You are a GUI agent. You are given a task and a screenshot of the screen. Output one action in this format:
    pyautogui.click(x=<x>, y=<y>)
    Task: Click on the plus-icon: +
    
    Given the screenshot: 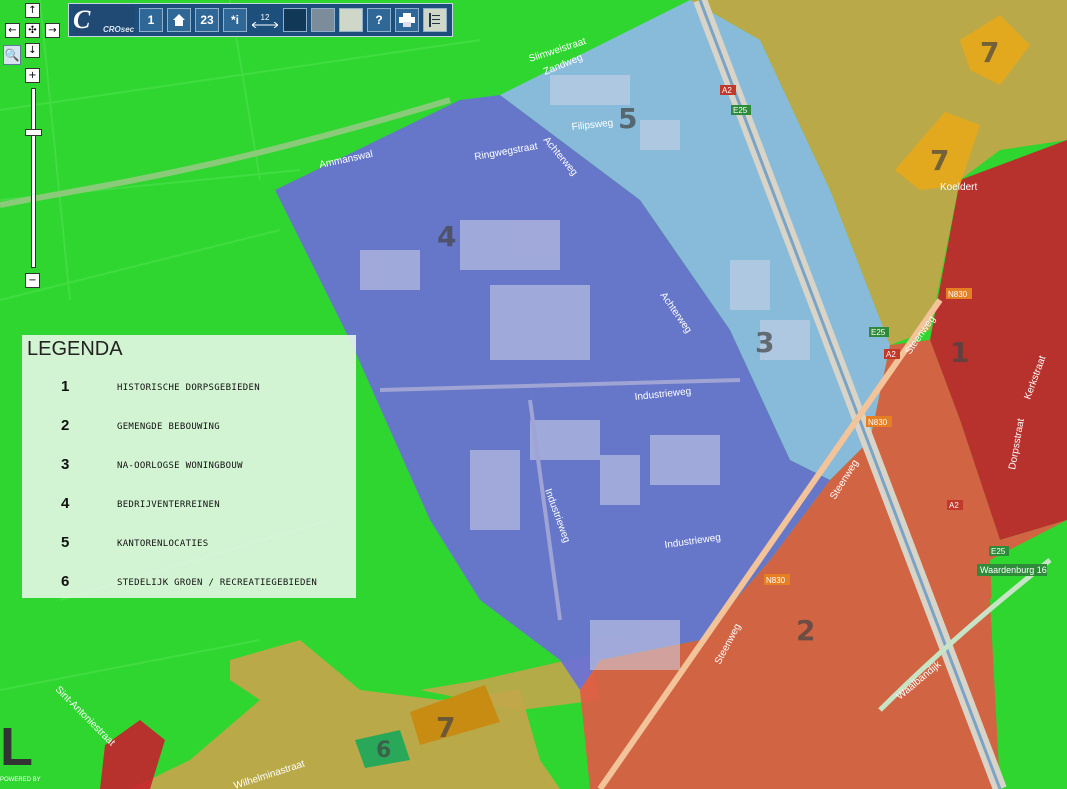 What is the action you would take?
    pyautogui.click(x=32, y=75)
    